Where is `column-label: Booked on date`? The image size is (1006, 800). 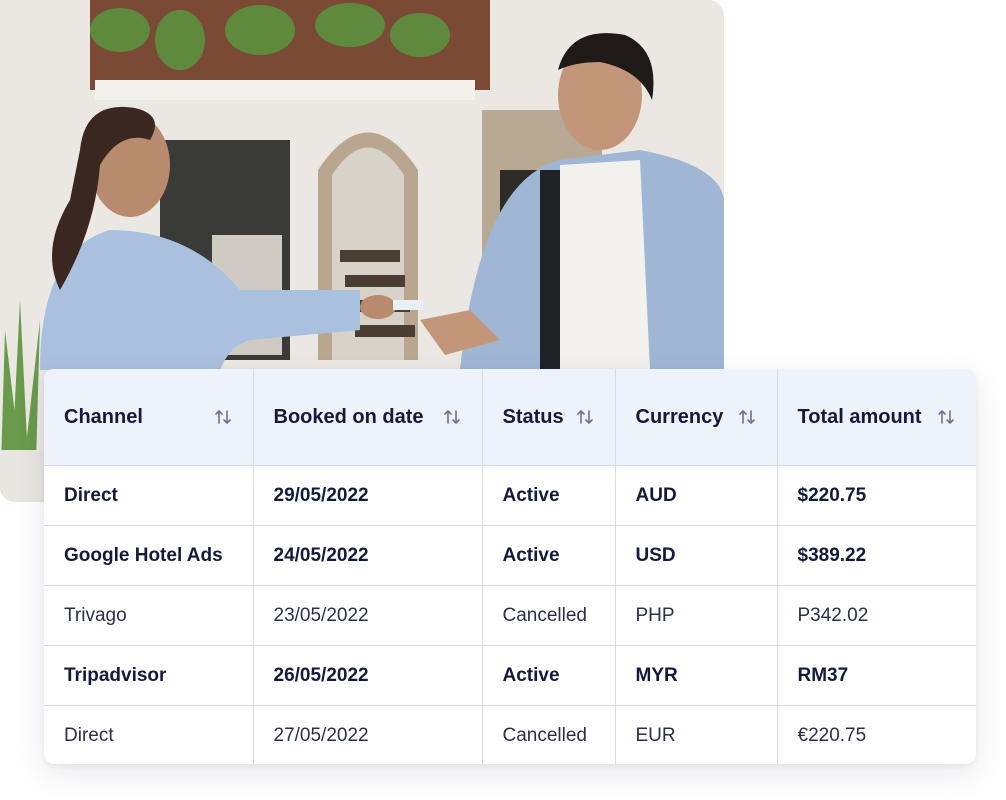
column-label: Booked on date is located at coordinates (348, 416).